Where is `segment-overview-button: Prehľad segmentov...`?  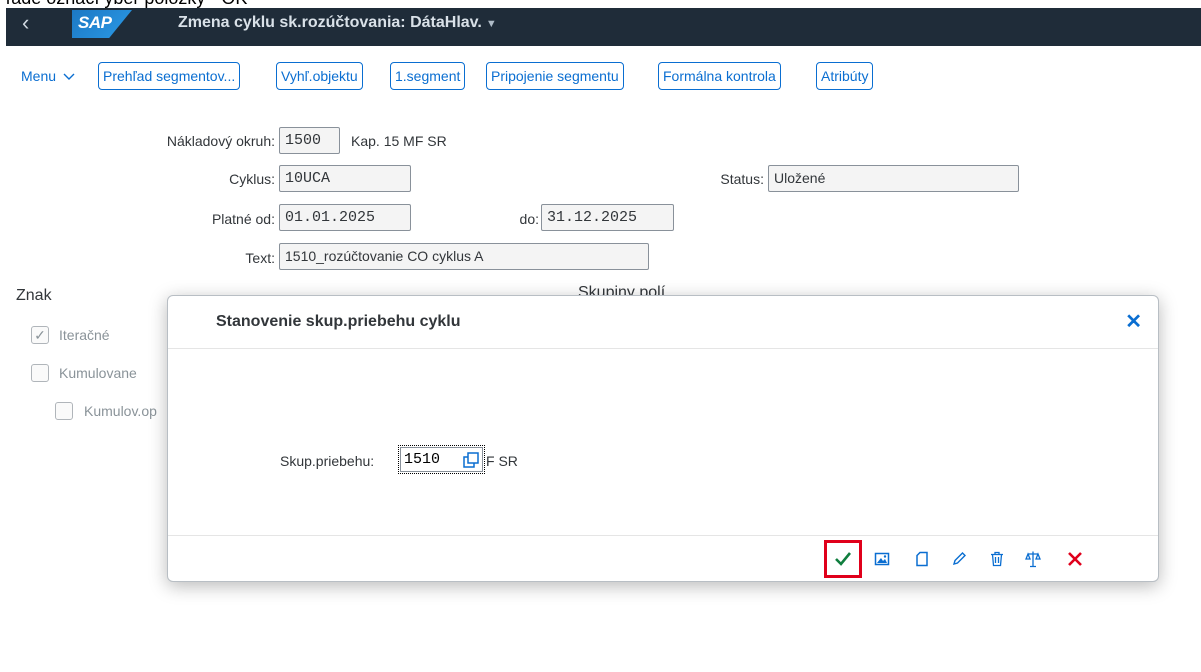 segment-overview-button: Prehľad segmentov... is located at coordinates (169, 76).